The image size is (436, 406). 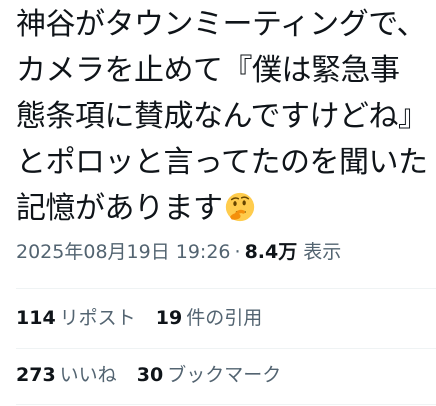 What do you see at coordinates (150, 375) in the screenshot?
I see `bookmarks-count: 30` at bounding box center [150, 375].